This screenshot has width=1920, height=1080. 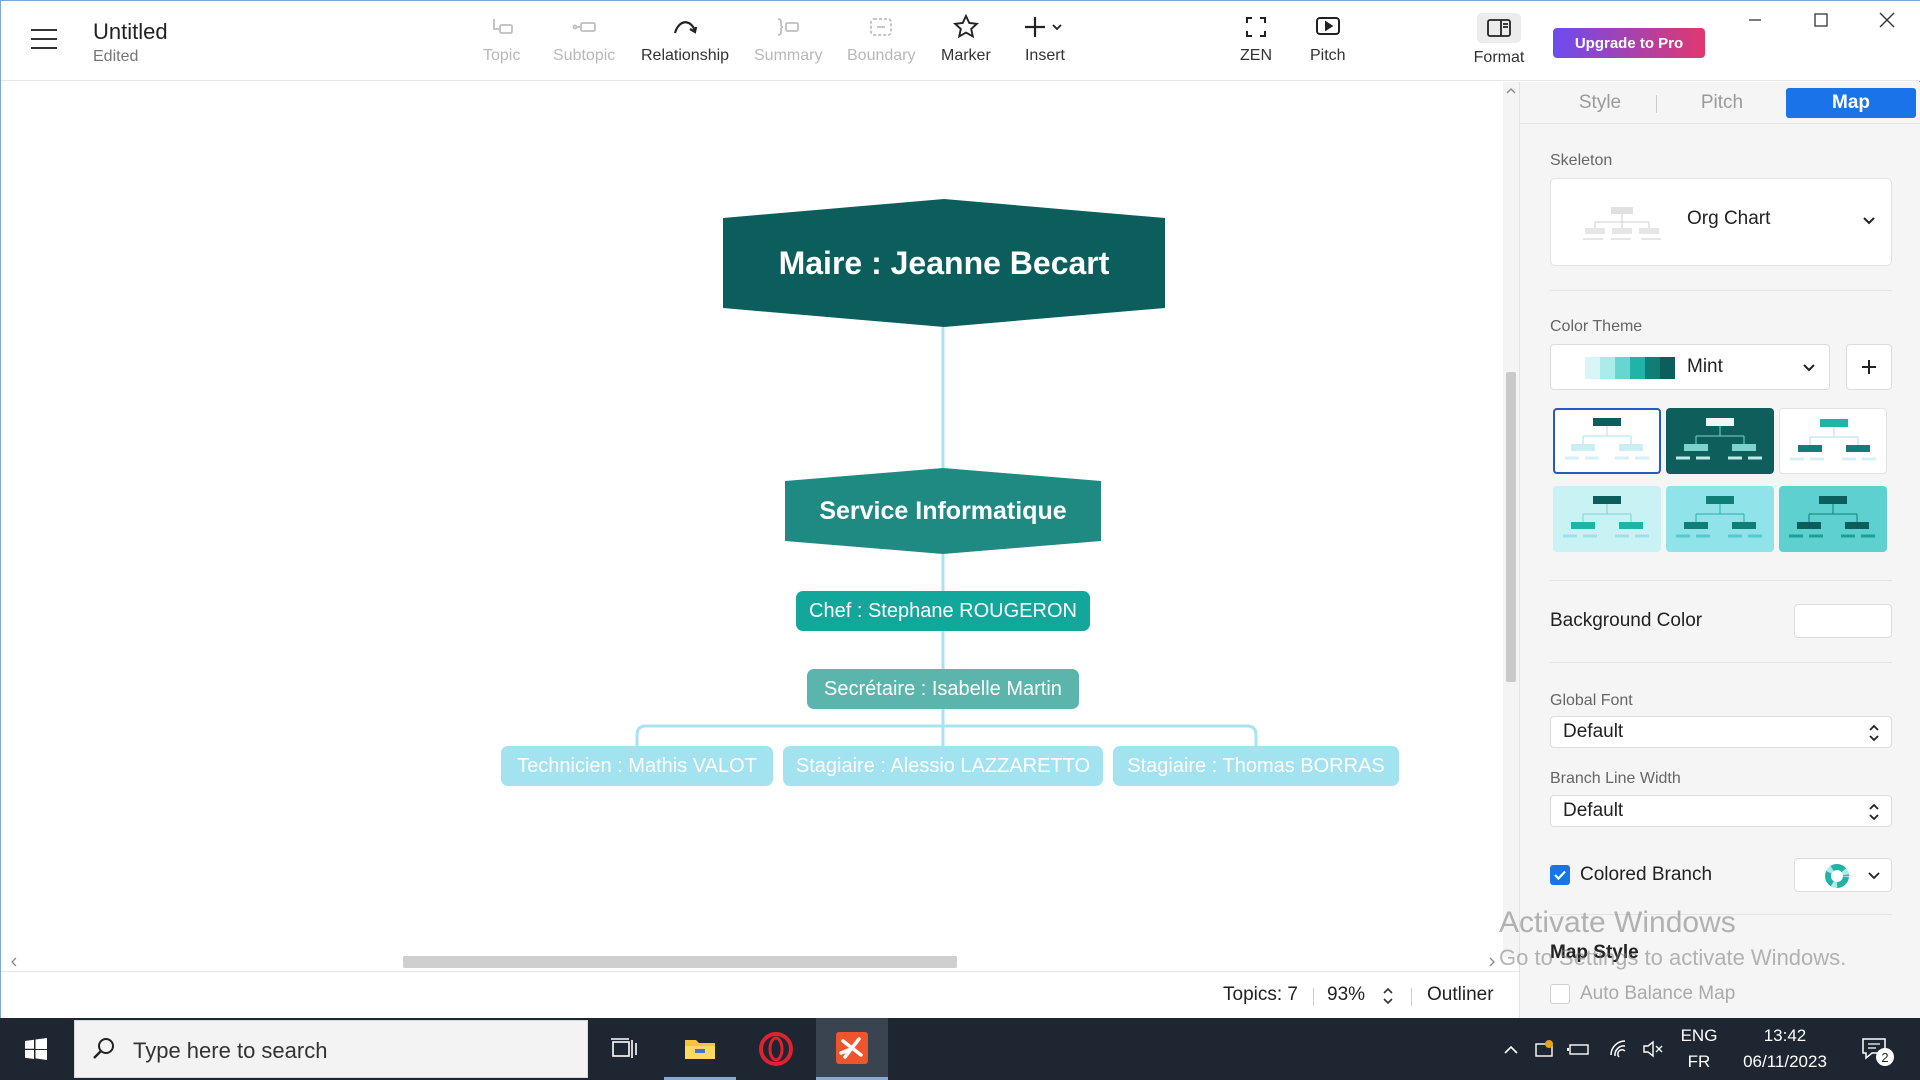 I want to click on subtopic-icon, so click(x=584, y=27).